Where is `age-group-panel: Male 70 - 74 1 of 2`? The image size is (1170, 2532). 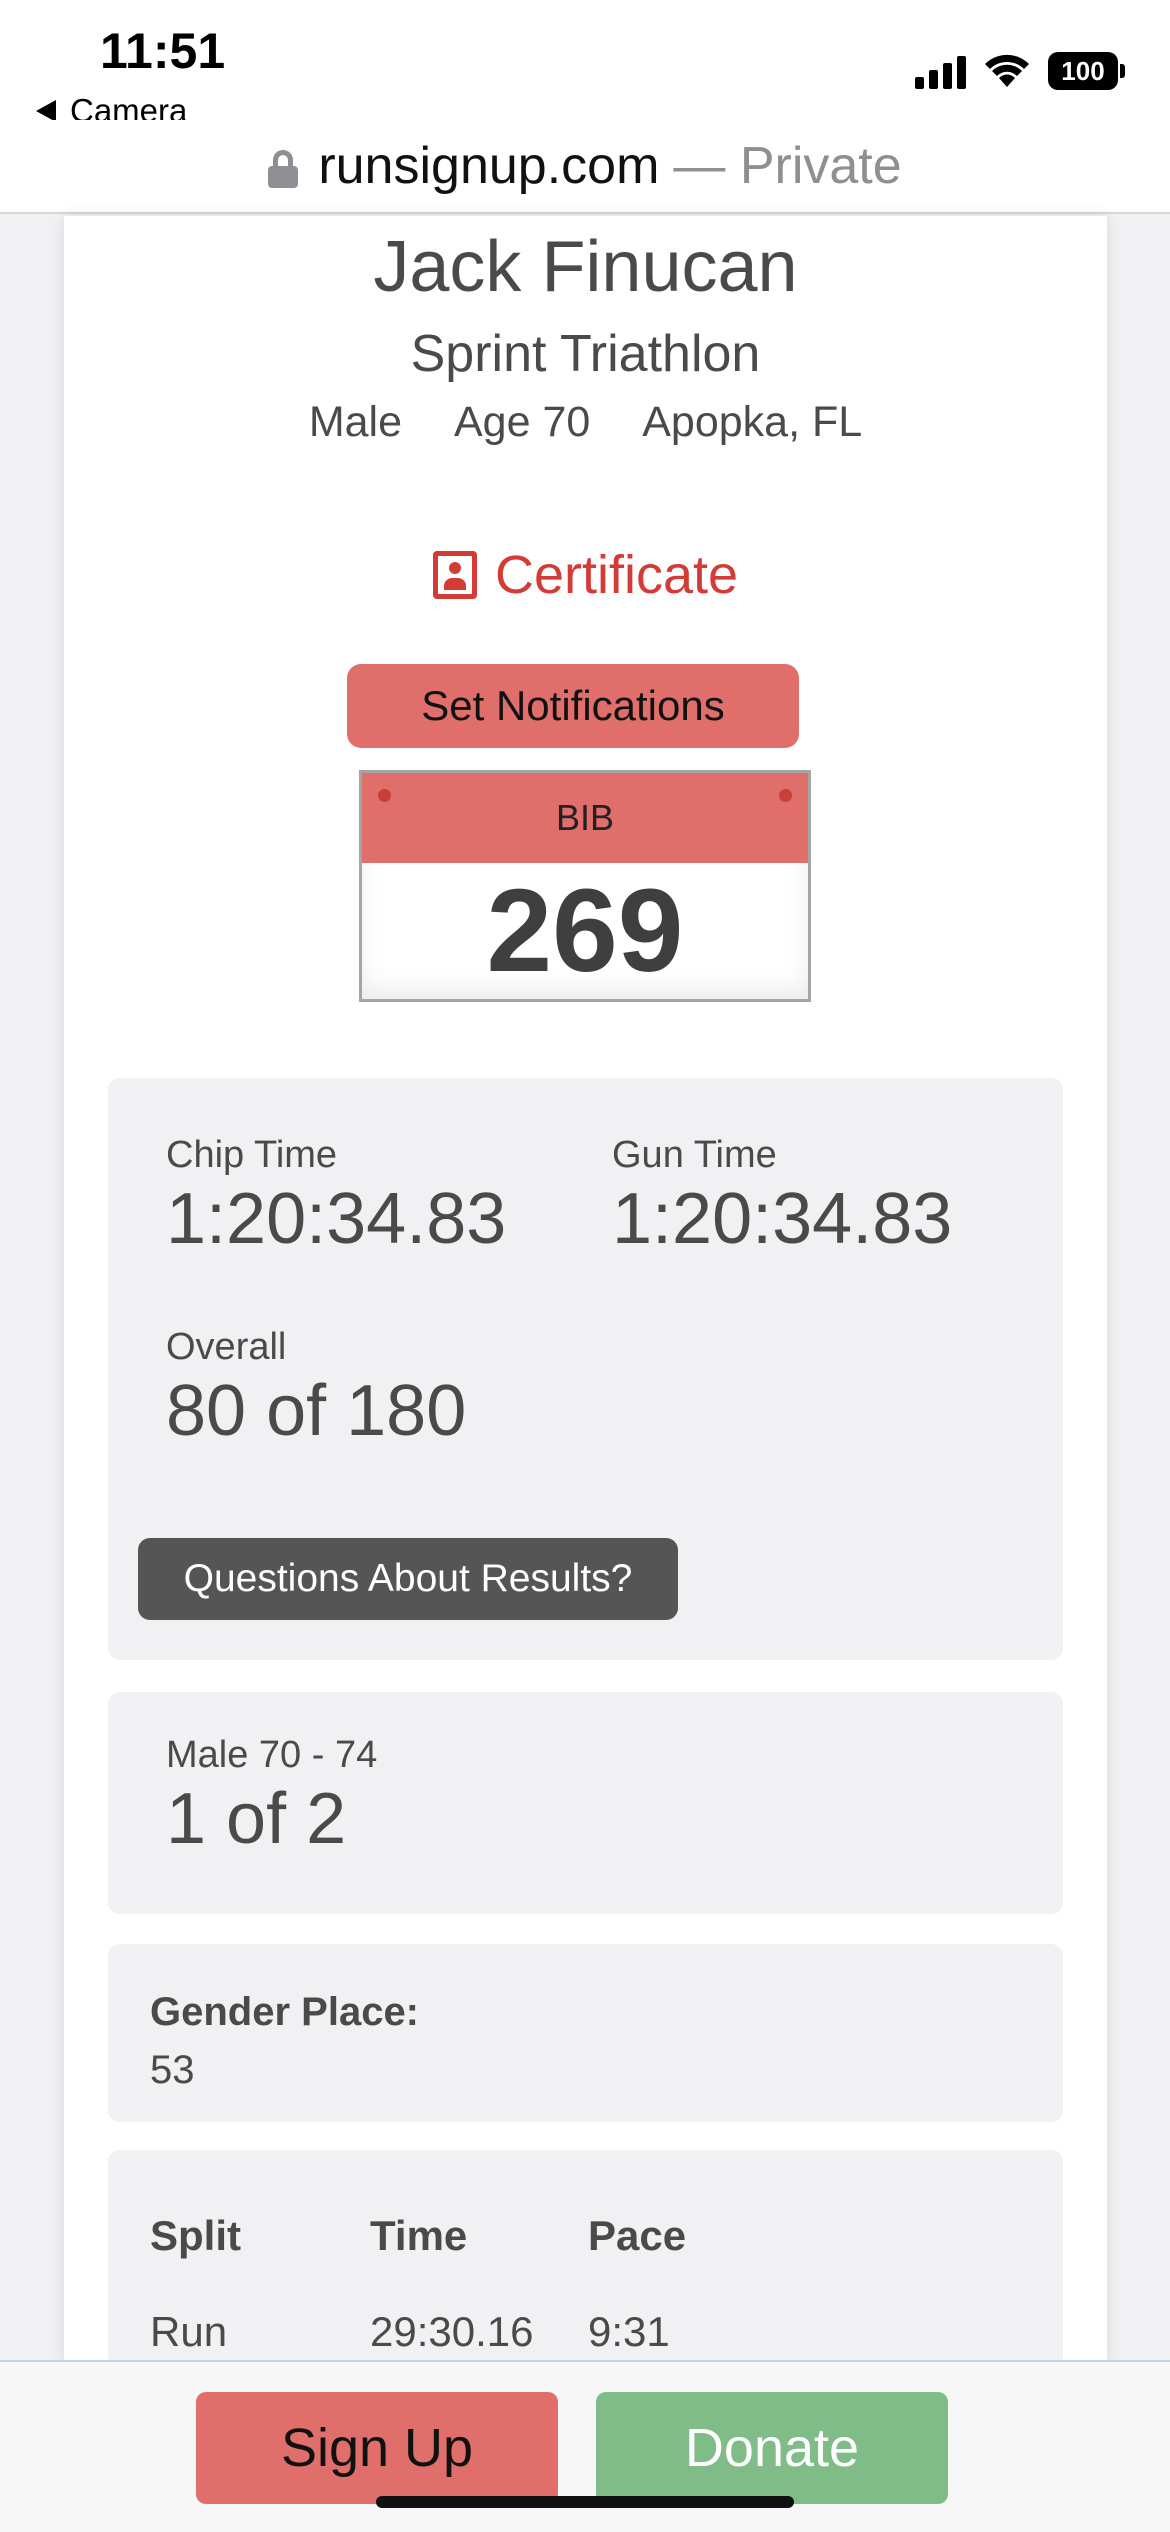
age-group-panel: Male 70 - 74 1 of 2 is located at coordinates (585, 1803).